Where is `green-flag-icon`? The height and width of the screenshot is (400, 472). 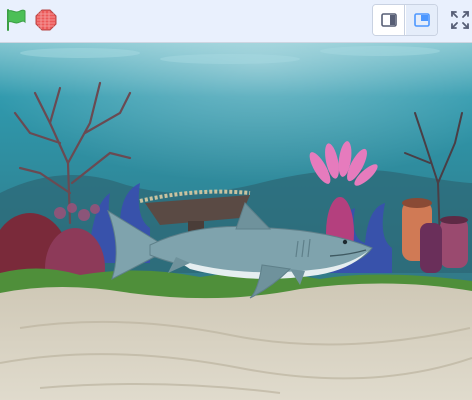
green-flag-icon is located at coordinates (16, 20).